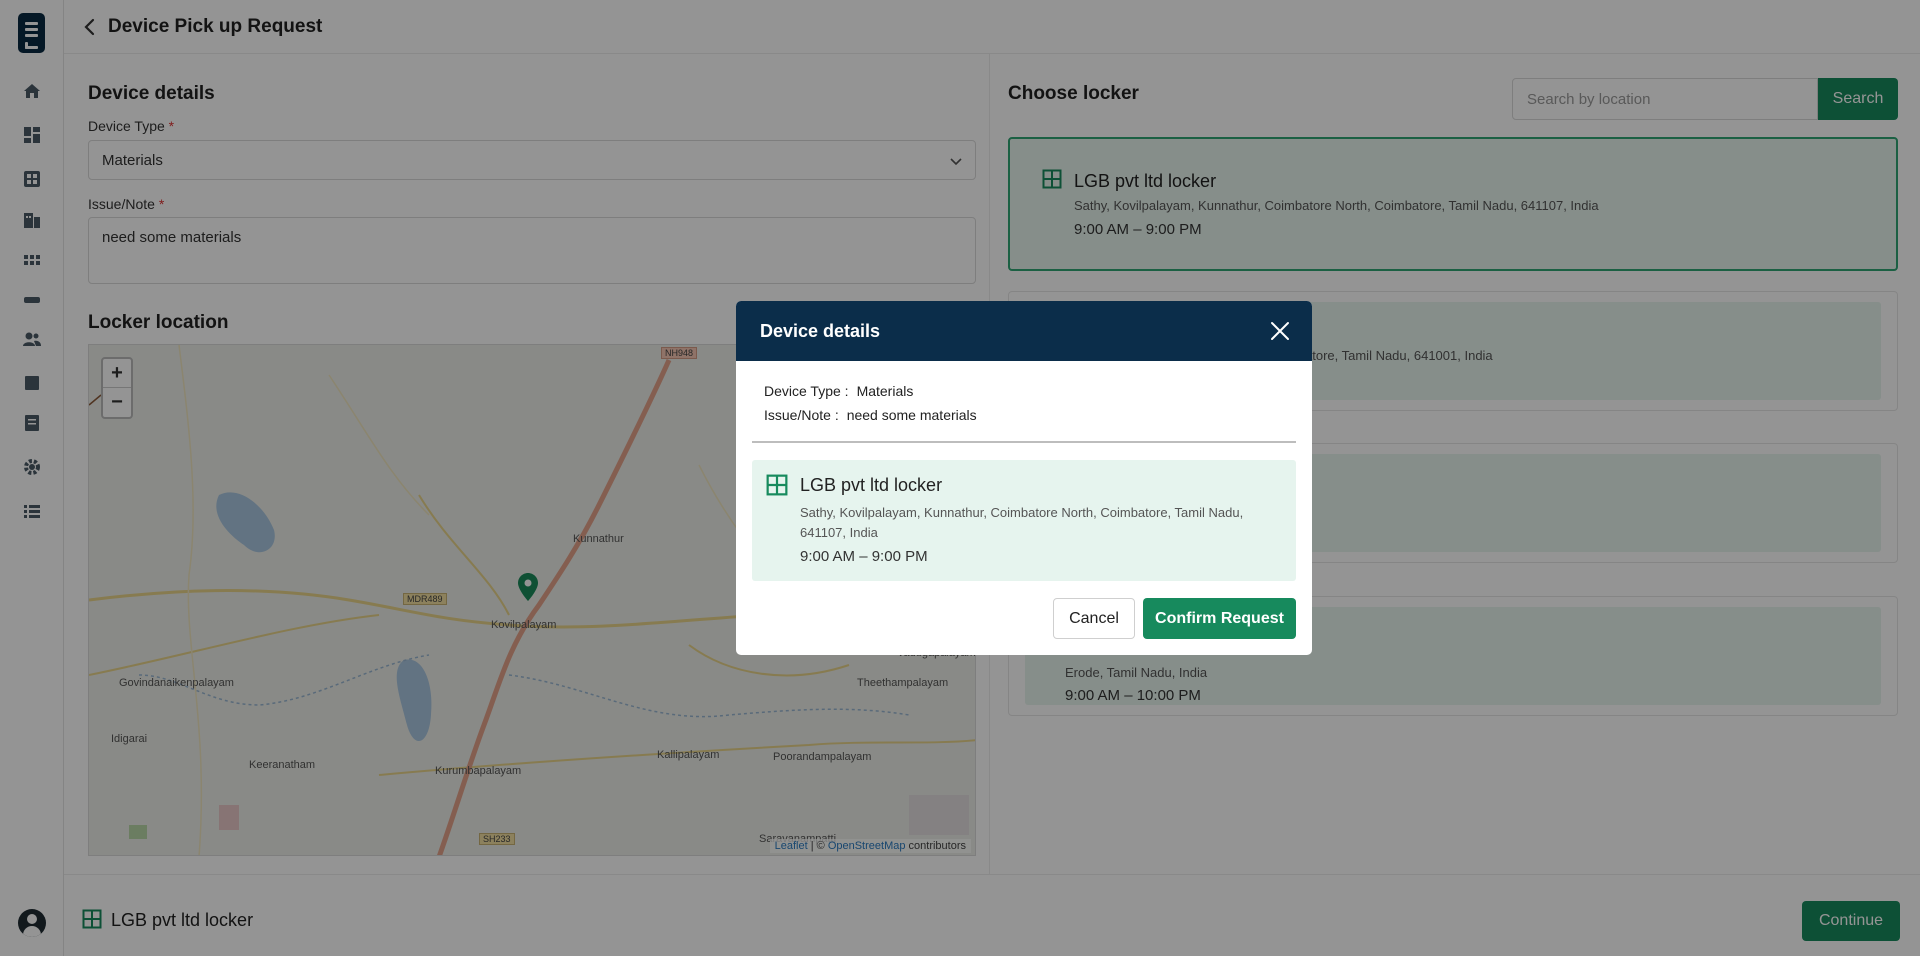 This screenshot has height=956, width=1920. I want to click on modal-divider, so click(1024, 442).